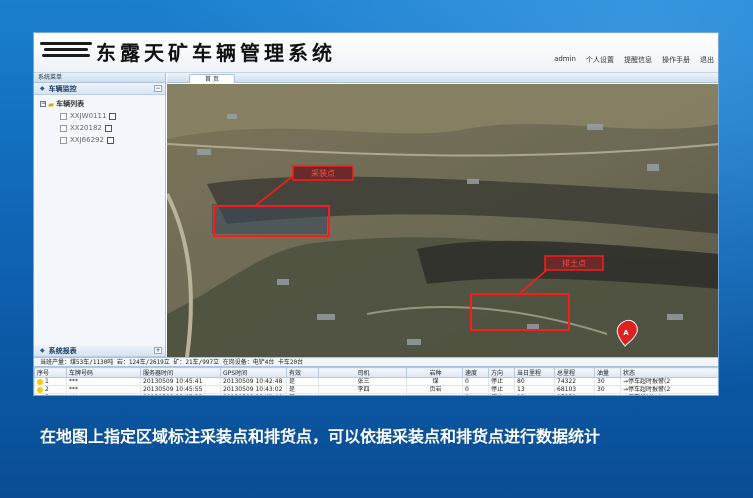 The height and width of the screenshot is (498, 753). What do you see at coordinates (676, 60) in the screenshot?
I see `nav-manual: 操作手册` at bounding box center [676, 60].